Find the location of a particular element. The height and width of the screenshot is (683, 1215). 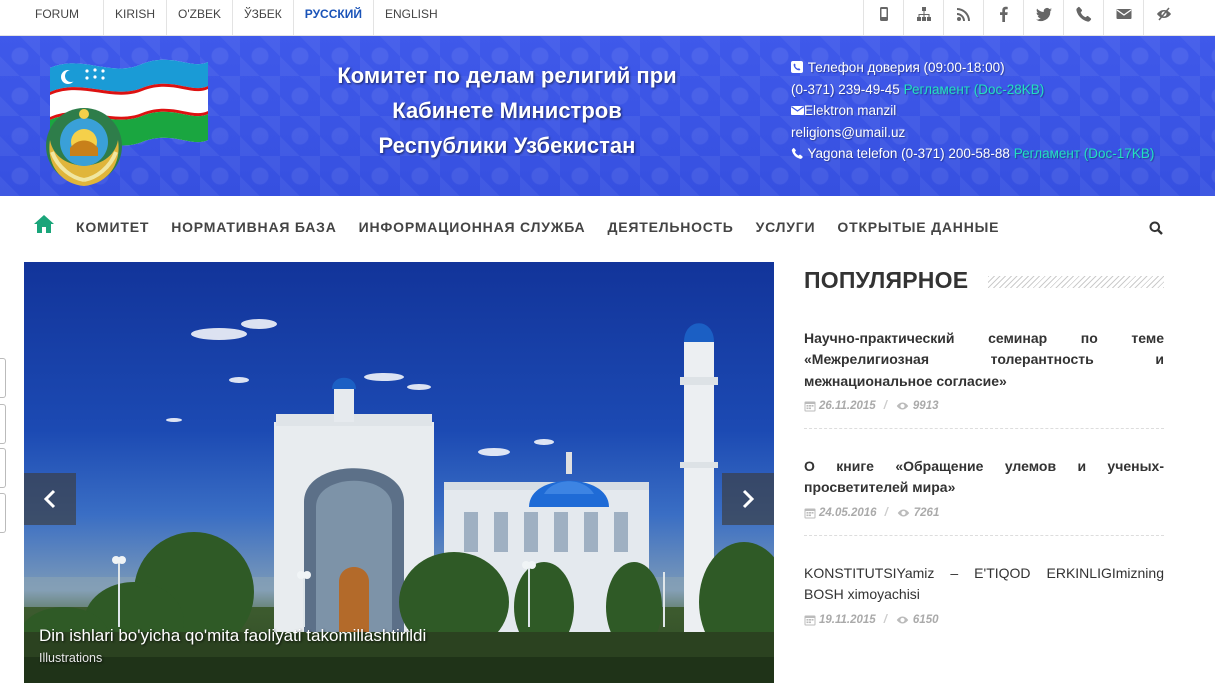

search-icon is located at coordinates (1156, 228).